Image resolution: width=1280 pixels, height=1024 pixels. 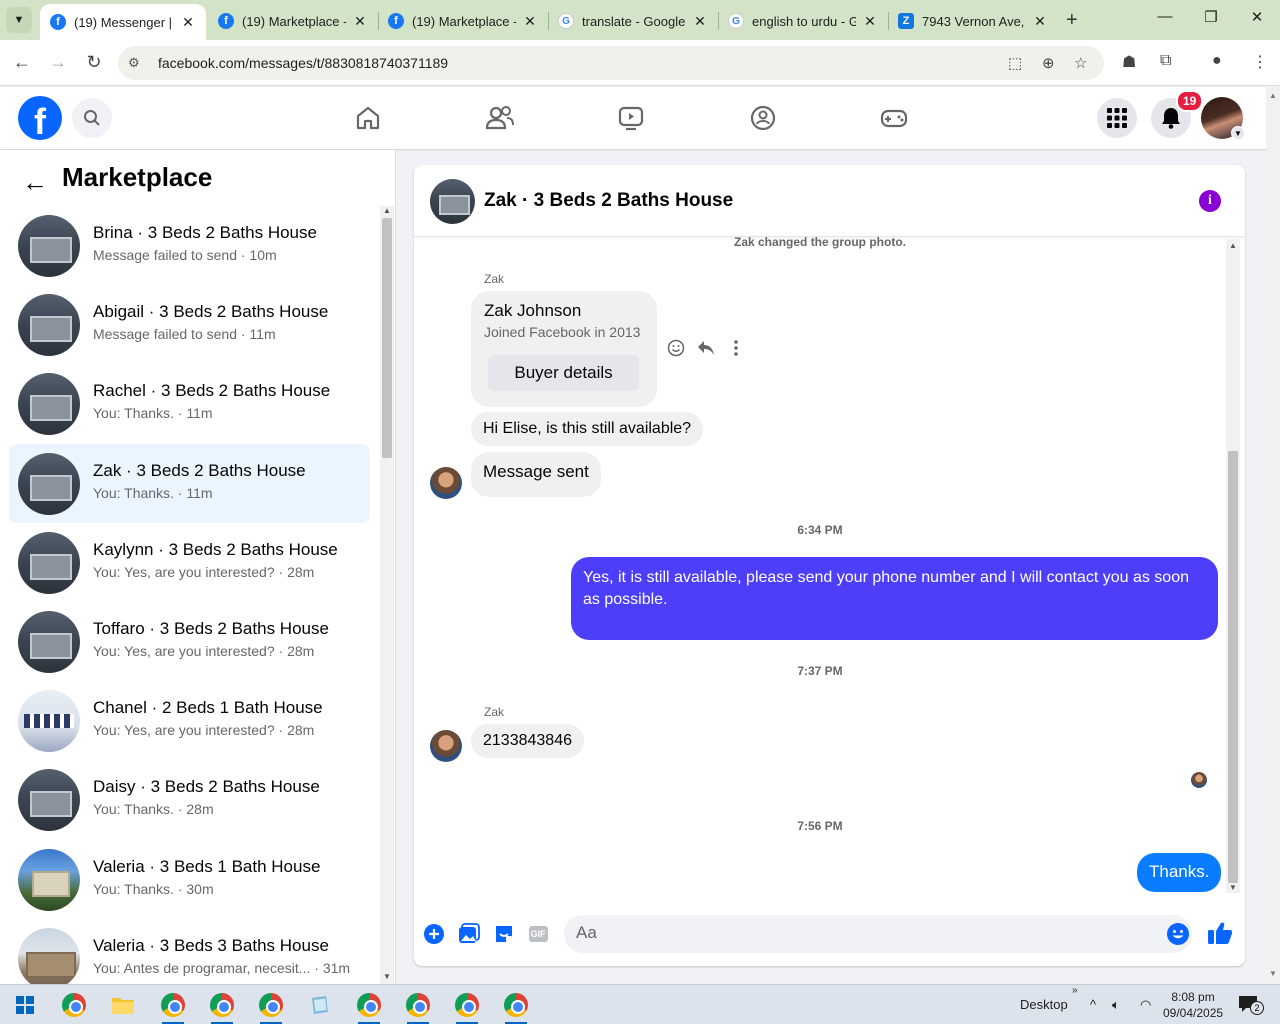 I want to click on extensions-puzzle-icon: ⧉, so click(x=1165, y=61).